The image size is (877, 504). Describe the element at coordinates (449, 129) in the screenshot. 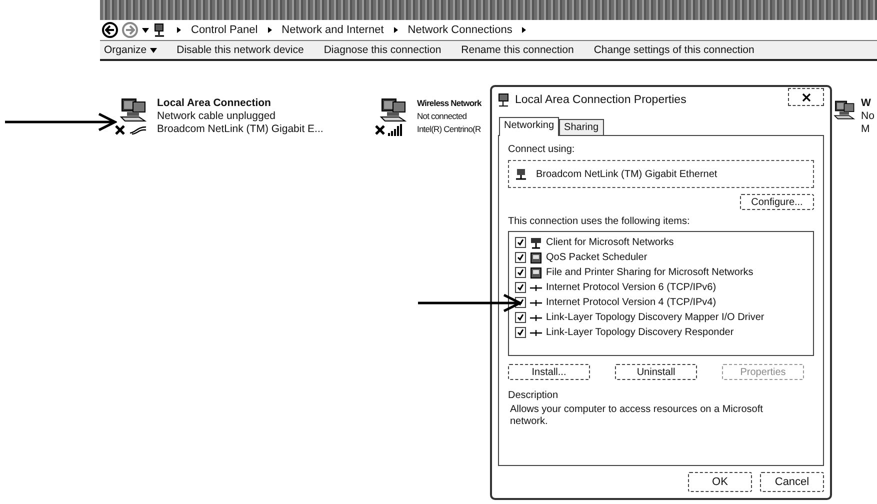

I see `adapter-name: Intel(R) Centrino(R` at that location.